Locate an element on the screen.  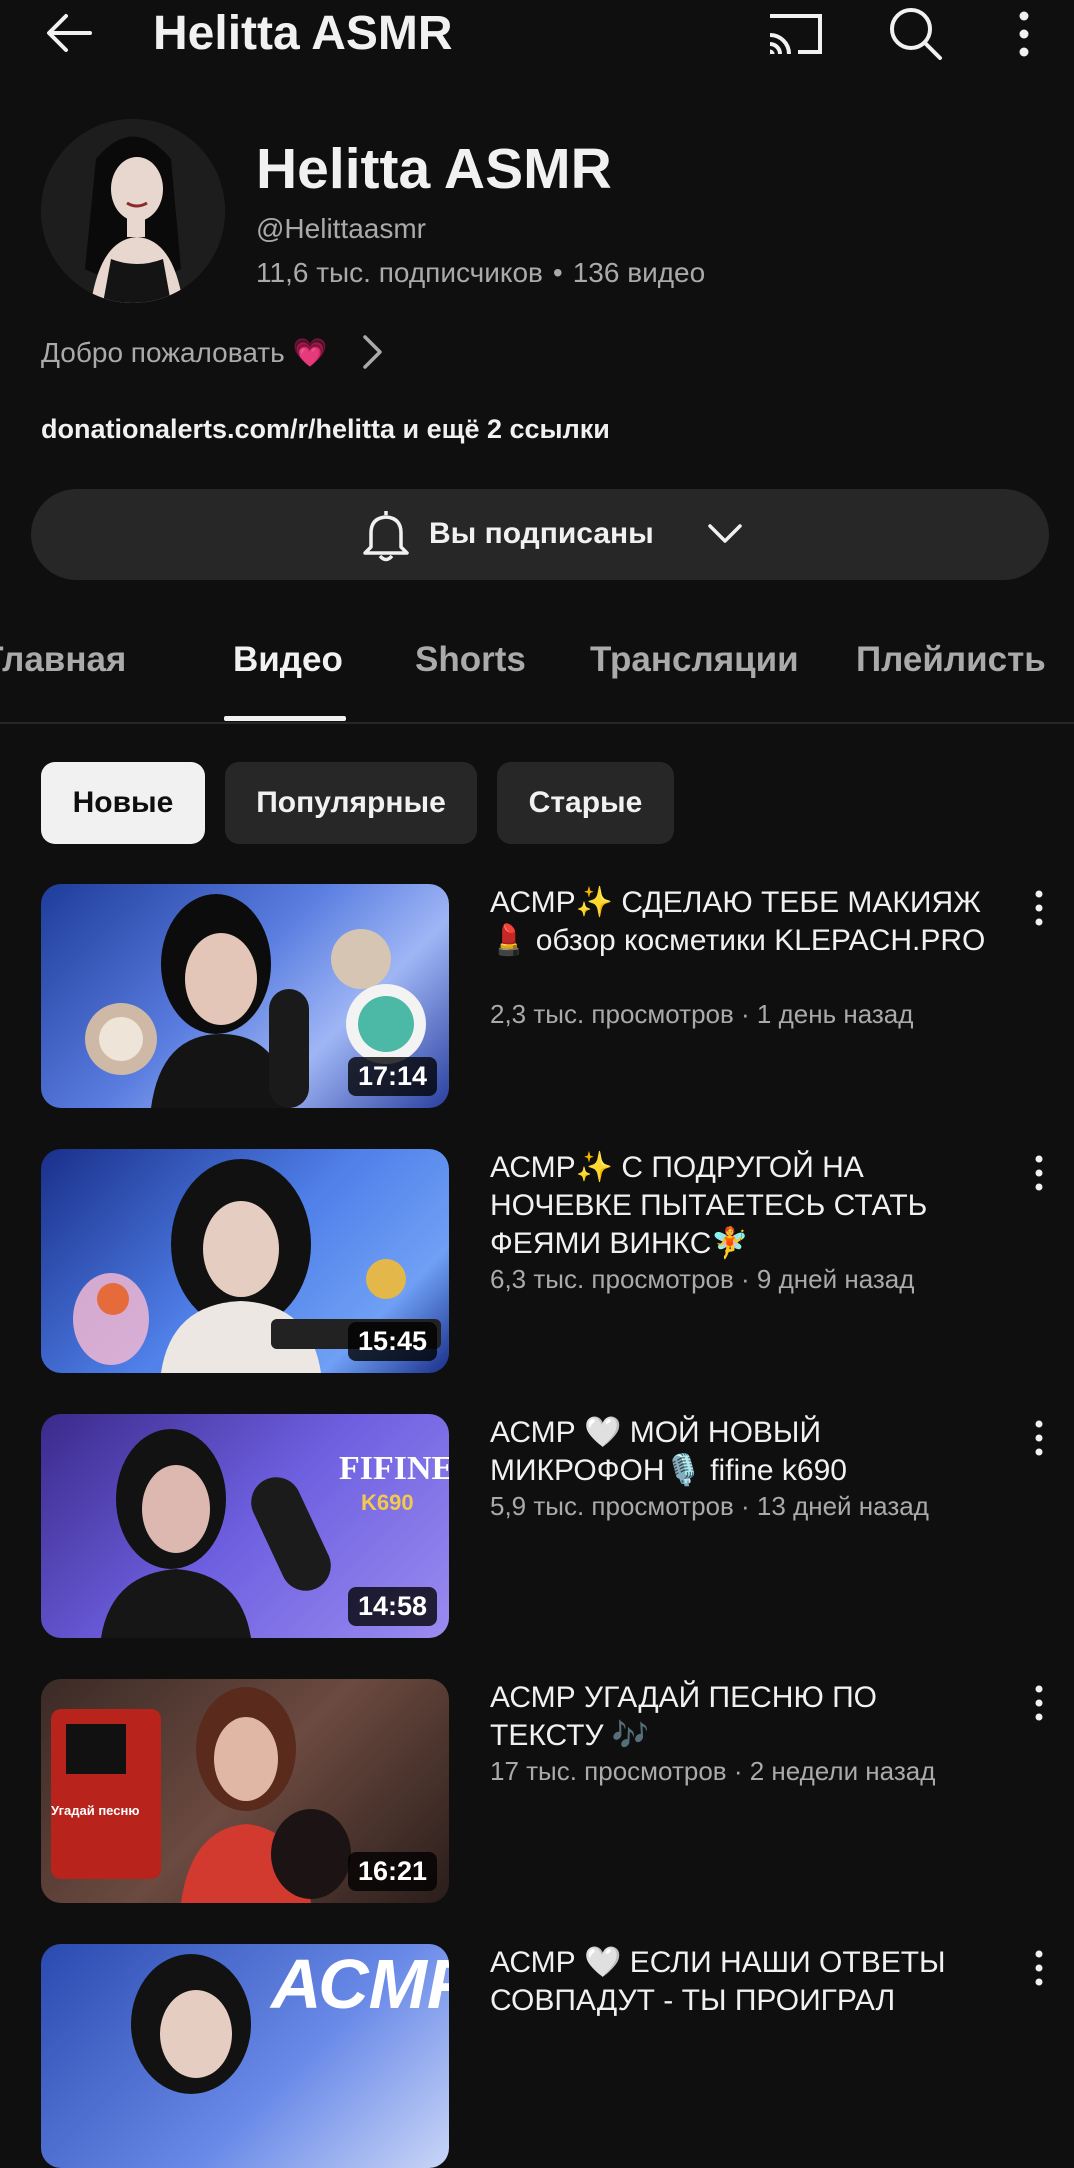
thumbnail-brand-text: FIFINE is located at coordinates (394, 1468).